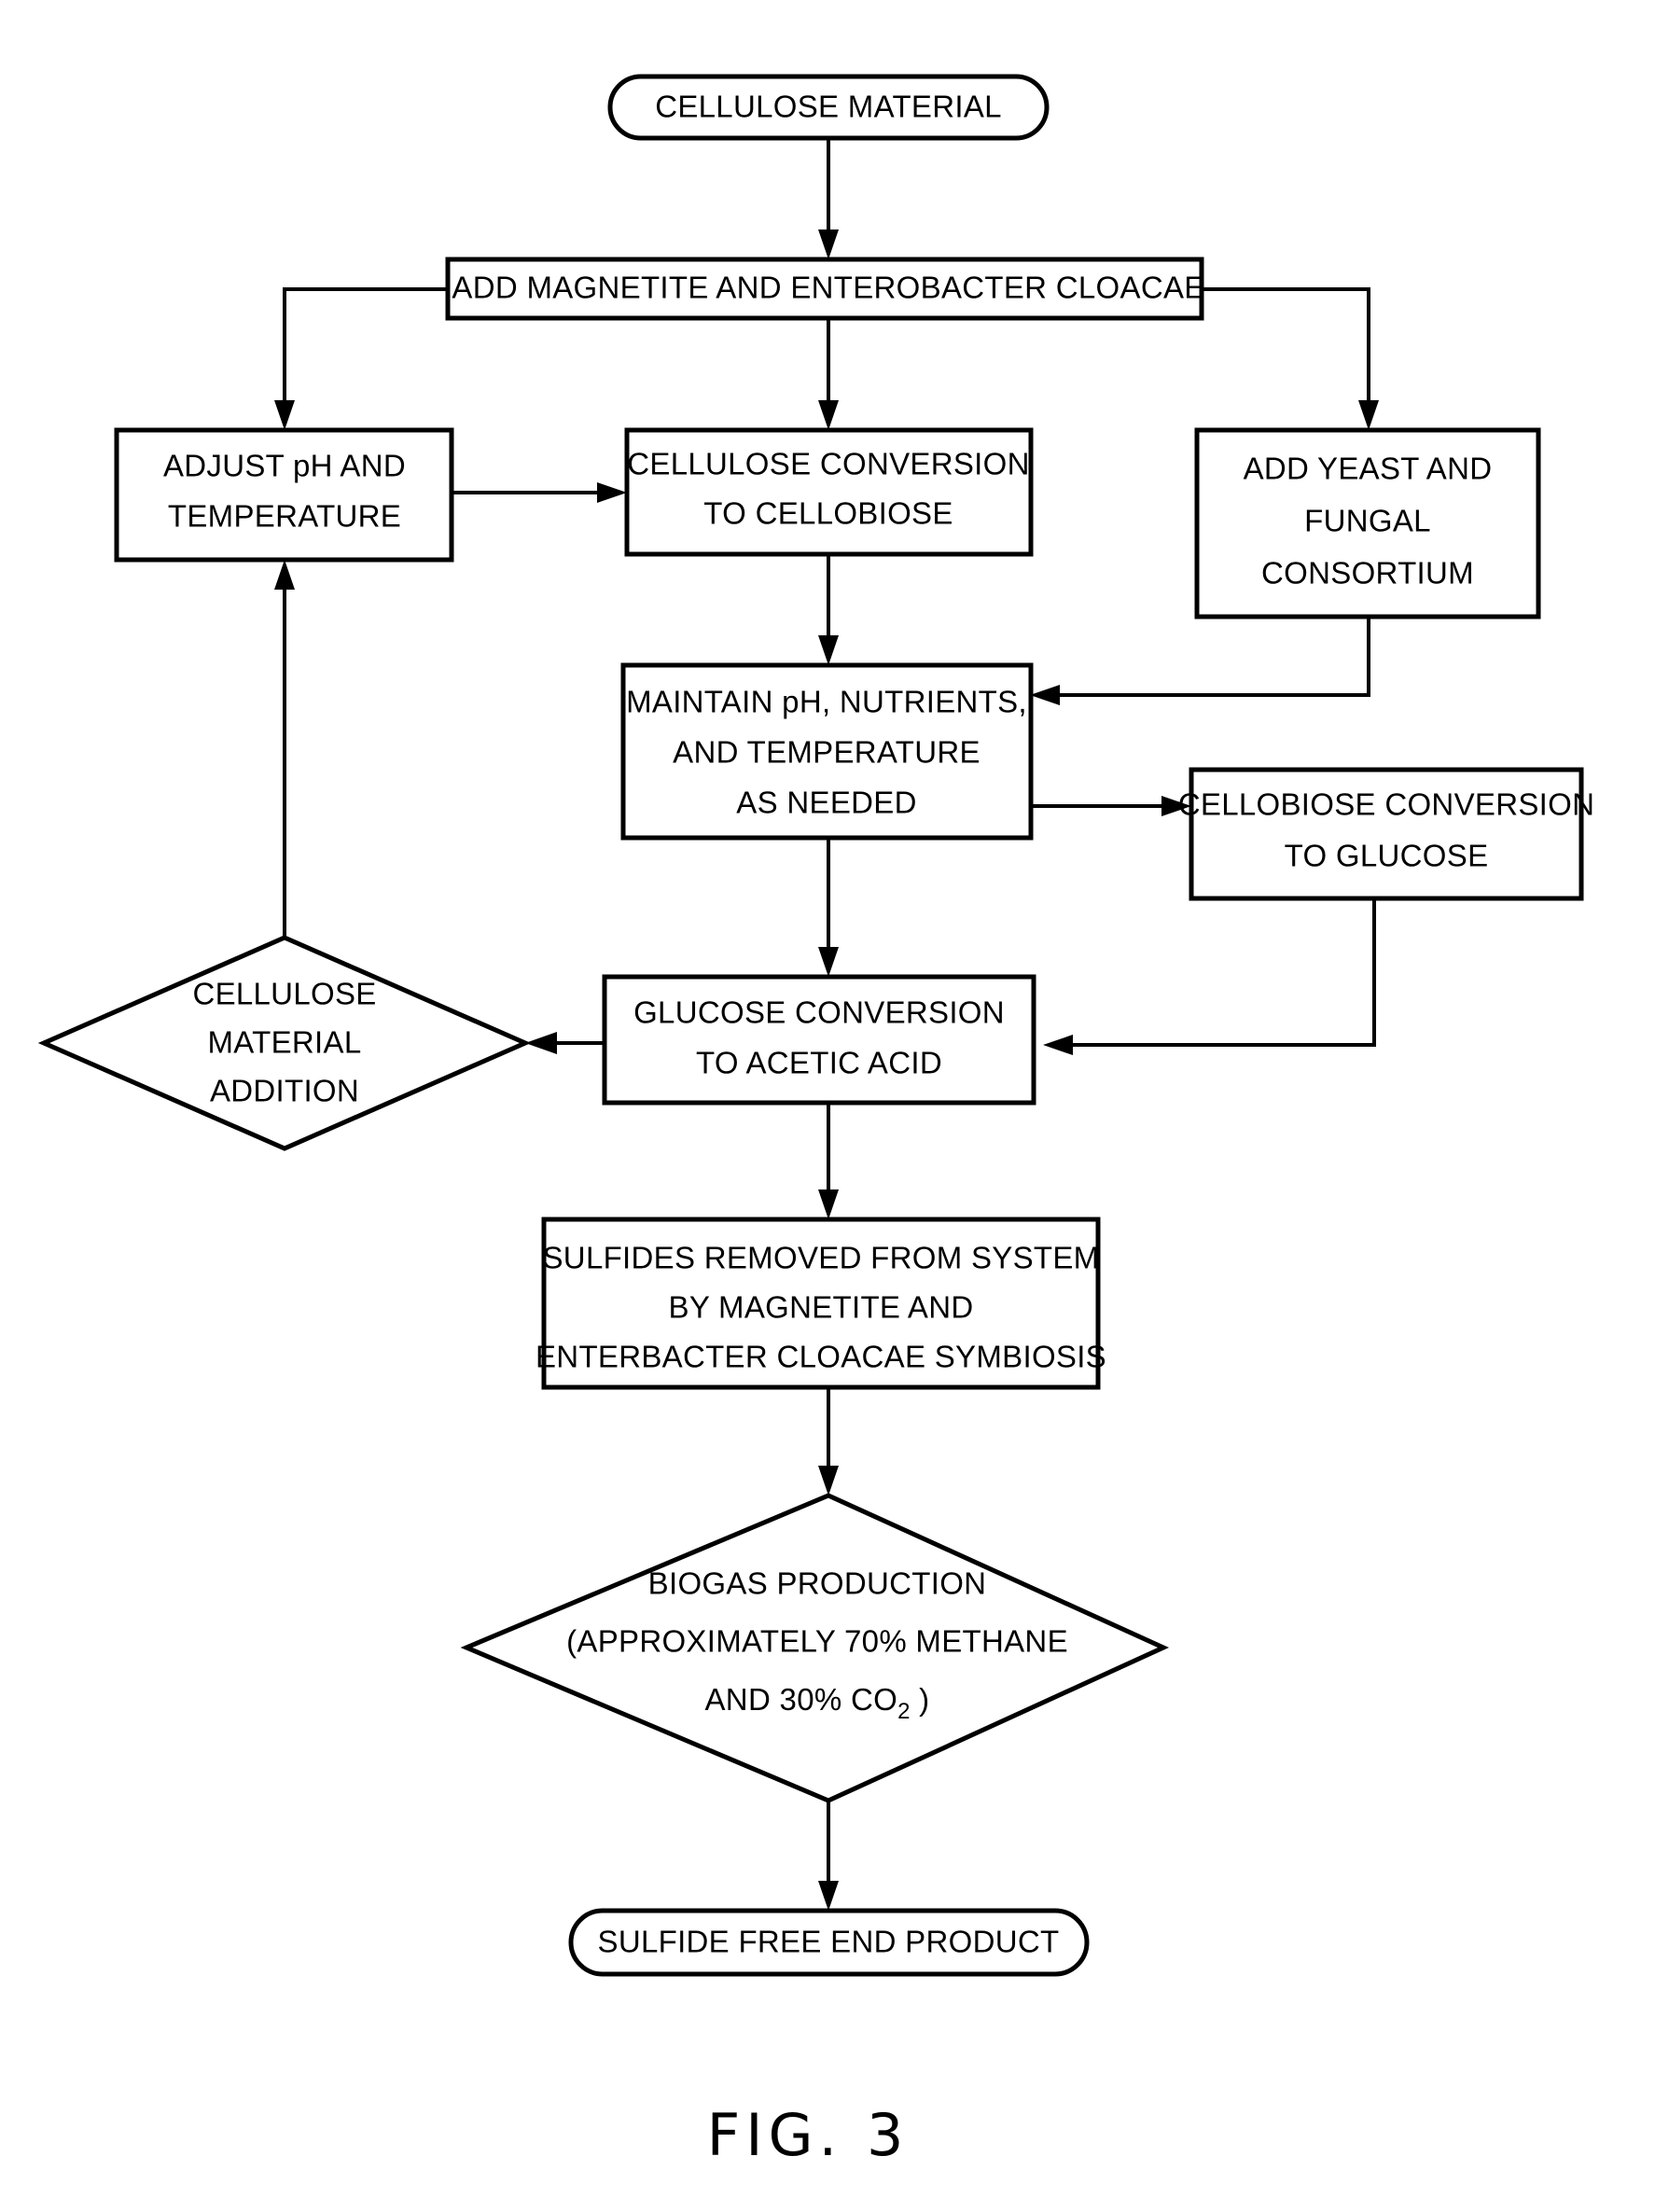 This screenshot has width=1669, height=2212. What do you see at coordinates (819, 1063) in the screenshot?
I see `node-glucose-conversion-label-line2: TO ACETIC ACID` at bounding box center [819, 1063].